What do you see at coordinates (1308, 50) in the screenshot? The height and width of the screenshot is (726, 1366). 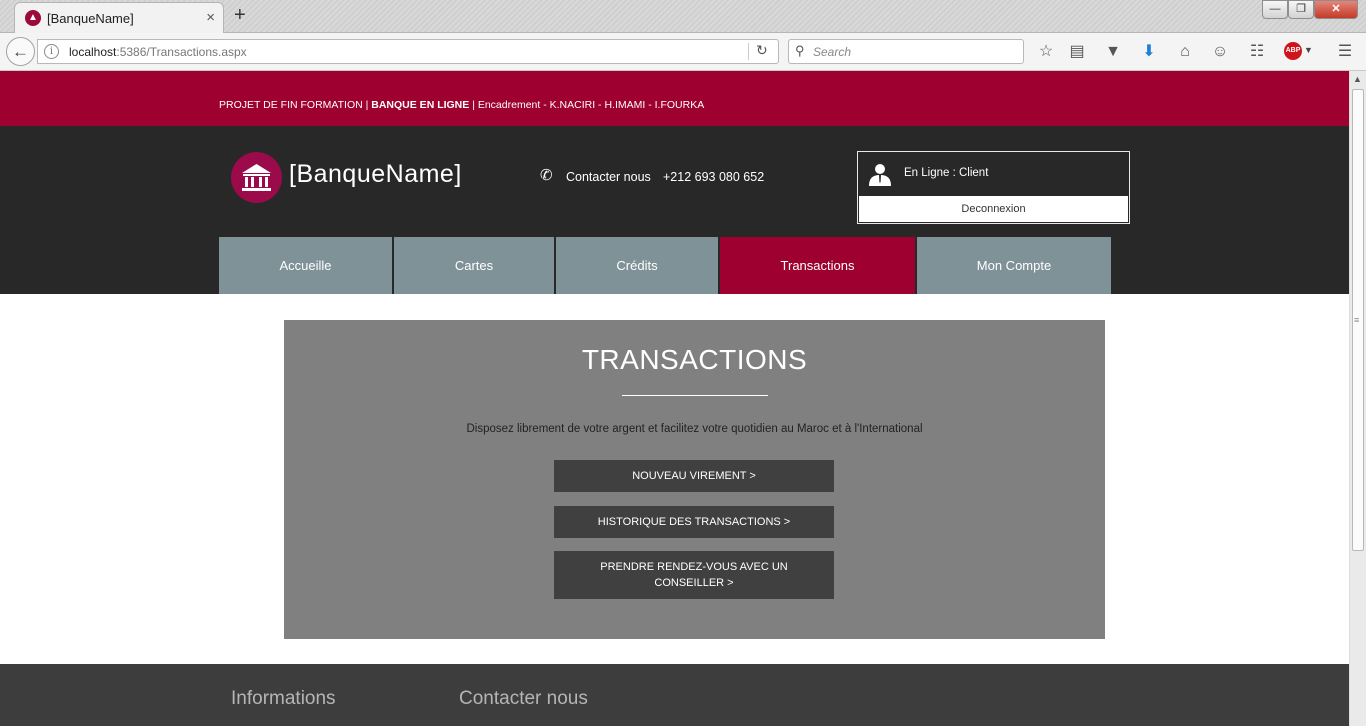 I see `chevron-down-icon: ▼` at bounding box center [1308, 50].